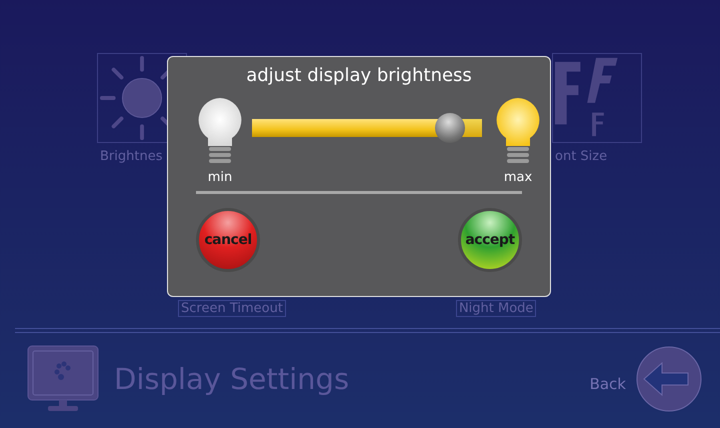  Describe the element at coordinates (608, 384) in the screenshot. I see `back-label: Back` at that location.